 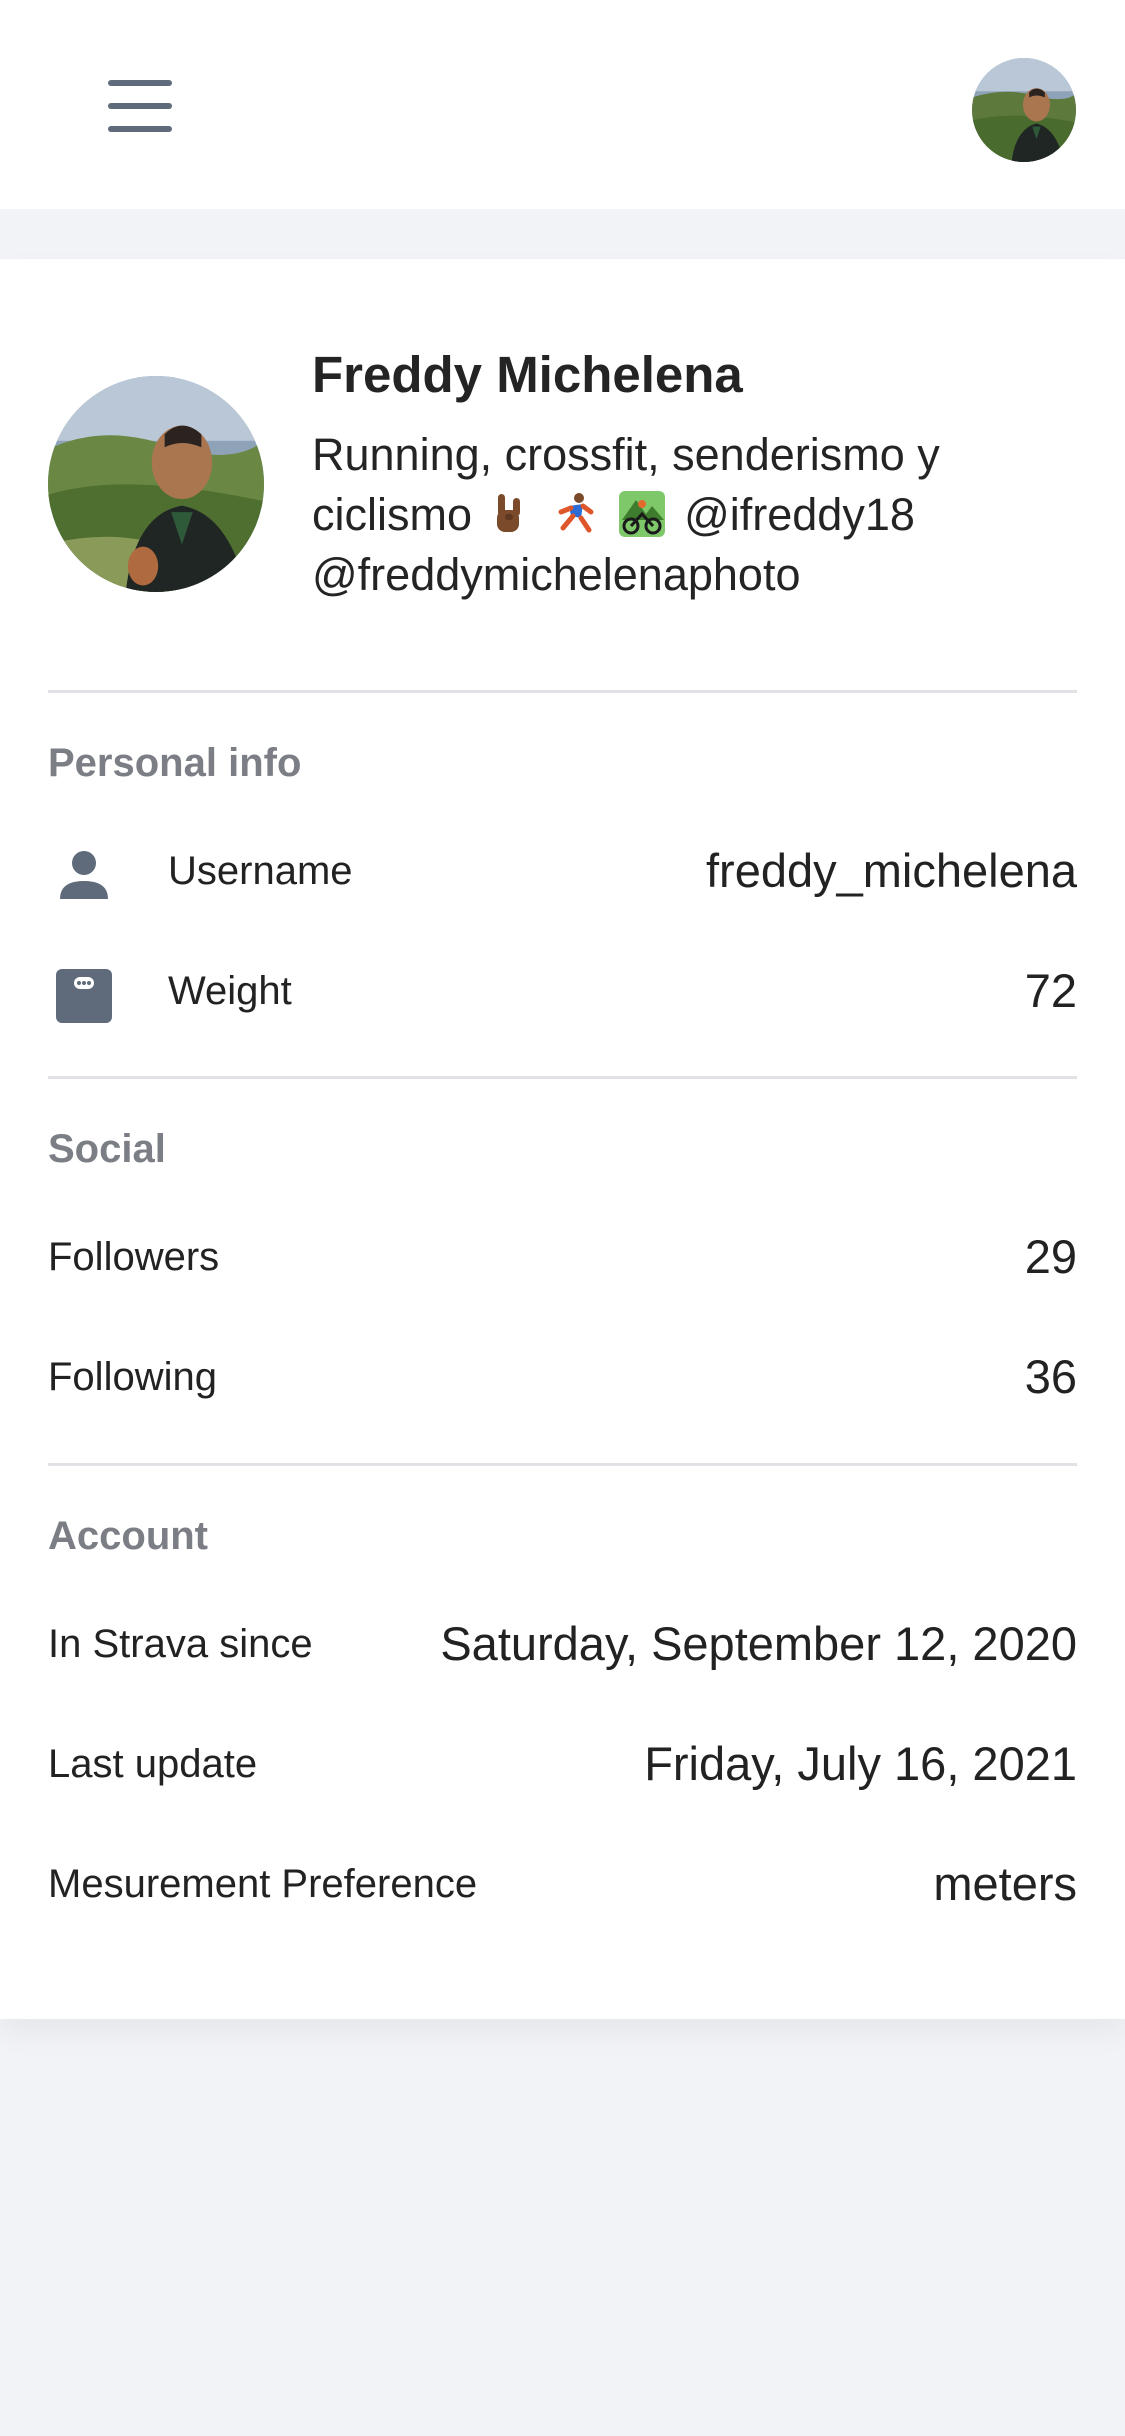 I want to click on person-running-emoji, so click(x=576, y=513).